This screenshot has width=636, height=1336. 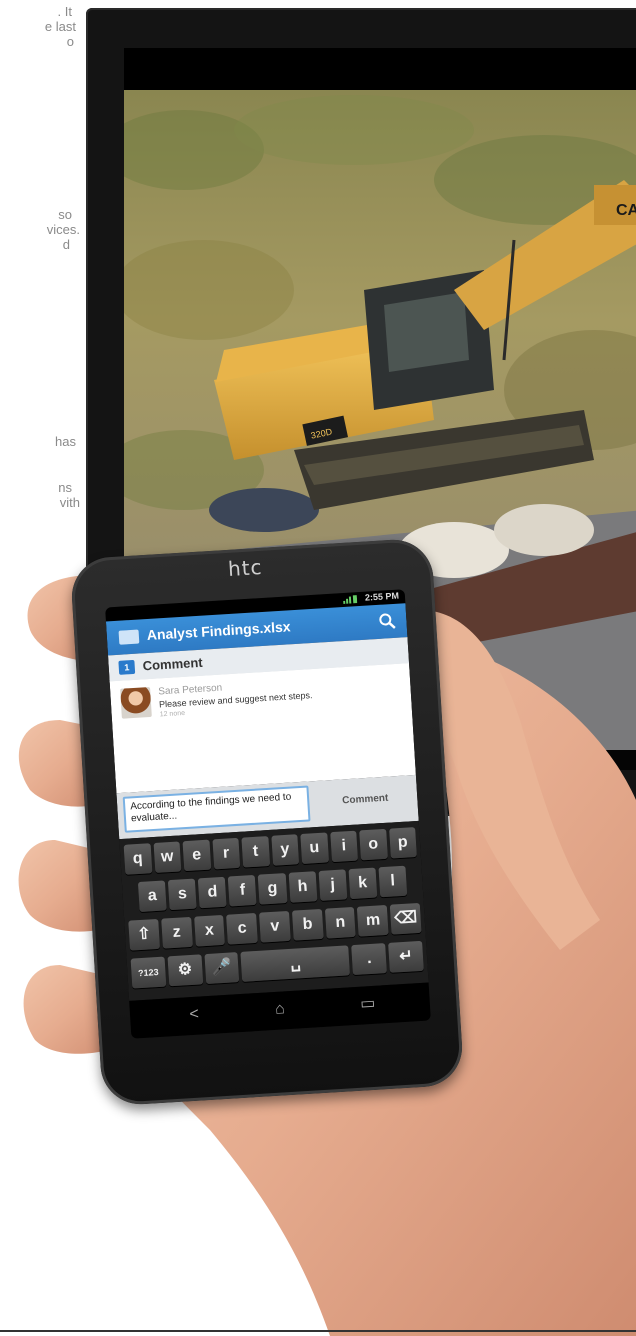 I want to click on key-b: b, so click(x=307, y=924).